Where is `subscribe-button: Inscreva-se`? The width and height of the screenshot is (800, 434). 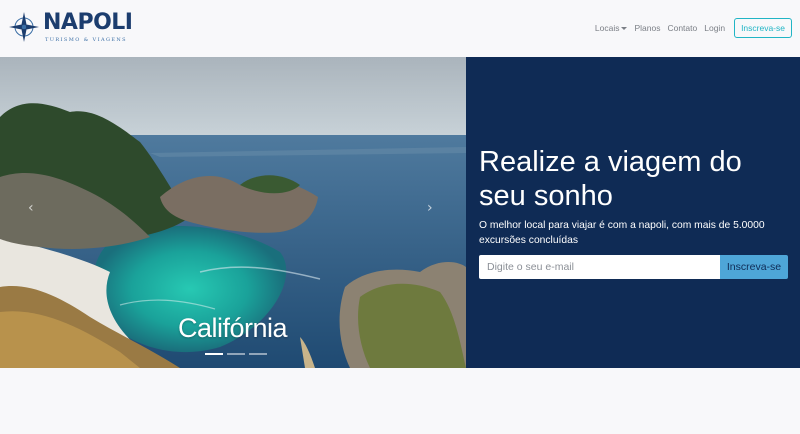
subscribe-button: Inscreva-se is located at coordinates (754, 267).